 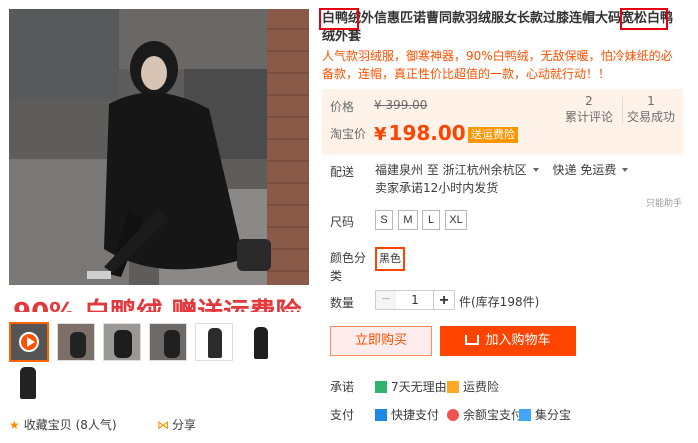 What do you see at coordinates (342, 107) in the screenshot?
I see `price-label: 价格` at bounding box center [342, 107].